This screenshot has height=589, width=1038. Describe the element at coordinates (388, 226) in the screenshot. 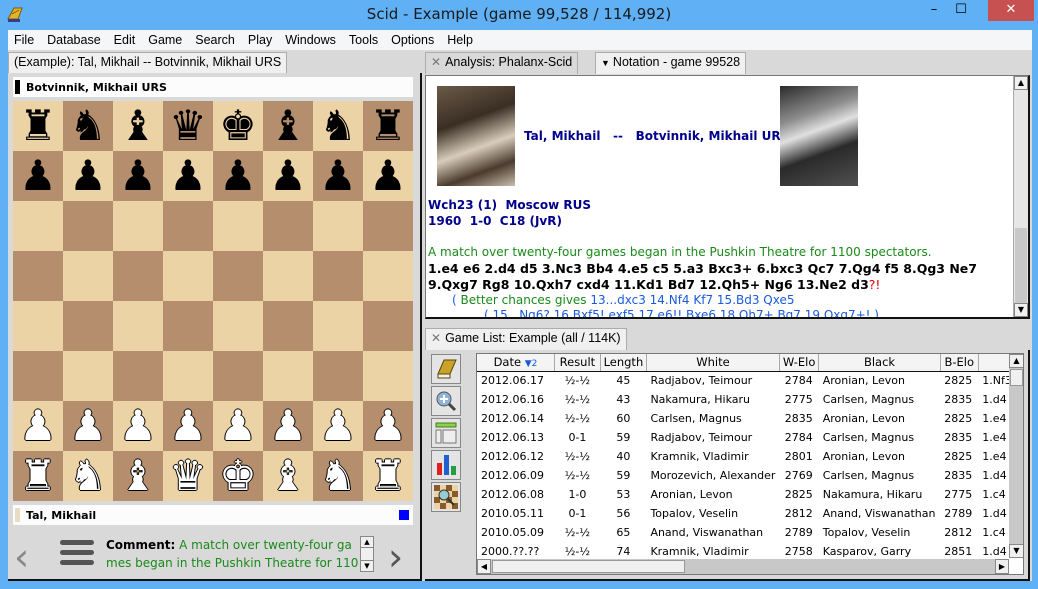

I see `square-h6` at that location.